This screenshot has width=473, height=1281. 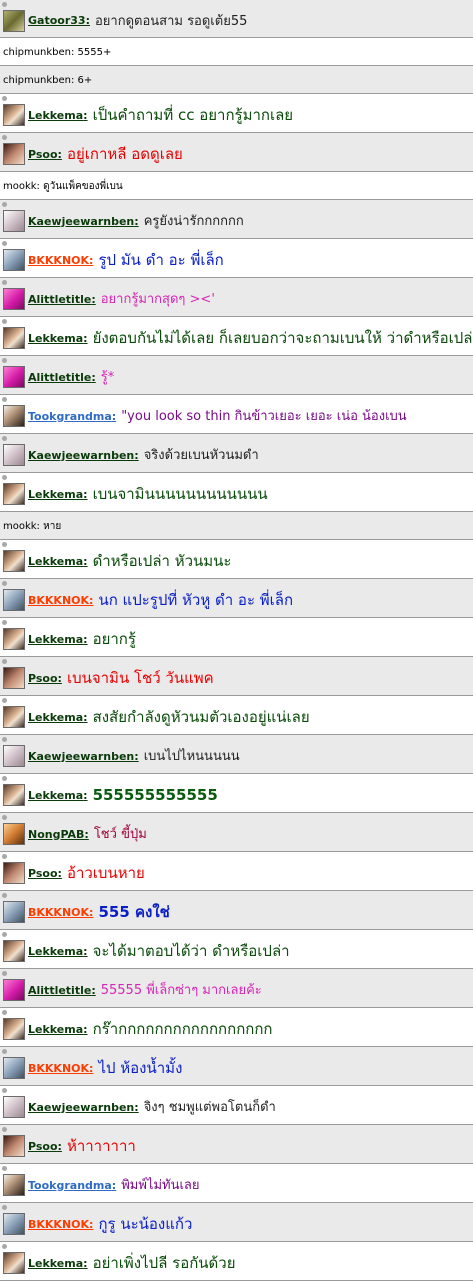 What do you see at coordinates (114, 638) in the screenshot?
I see `message-text: อยากรู้` at bounding box center [114, 638].